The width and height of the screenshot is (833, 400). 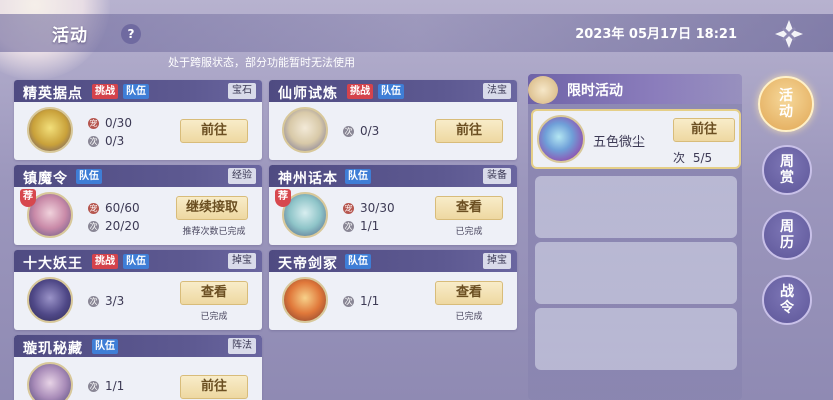 What do you see at coordinates (138, 176) in the screenshot?
I see `card-header: 镇魔令 队伍 经验` at bounding box center [138, 176].